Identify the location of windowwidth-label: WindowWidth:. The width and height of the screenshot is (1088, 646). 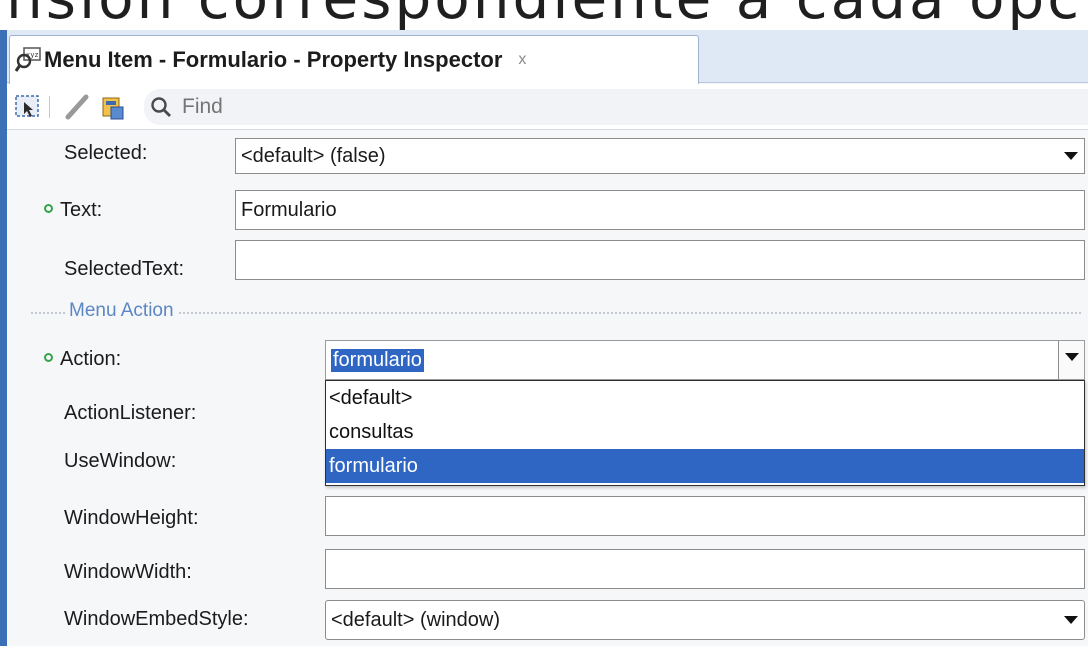
(128, 572).